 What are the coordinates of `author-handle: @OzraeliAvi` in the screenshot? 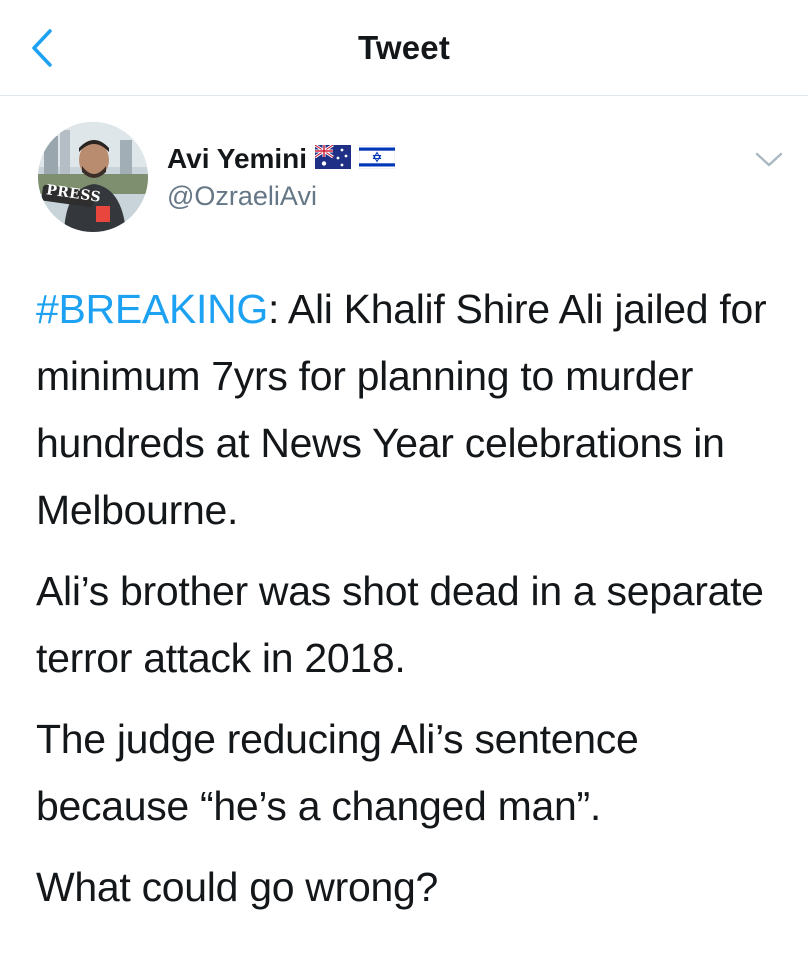 It's located at (281, 196).